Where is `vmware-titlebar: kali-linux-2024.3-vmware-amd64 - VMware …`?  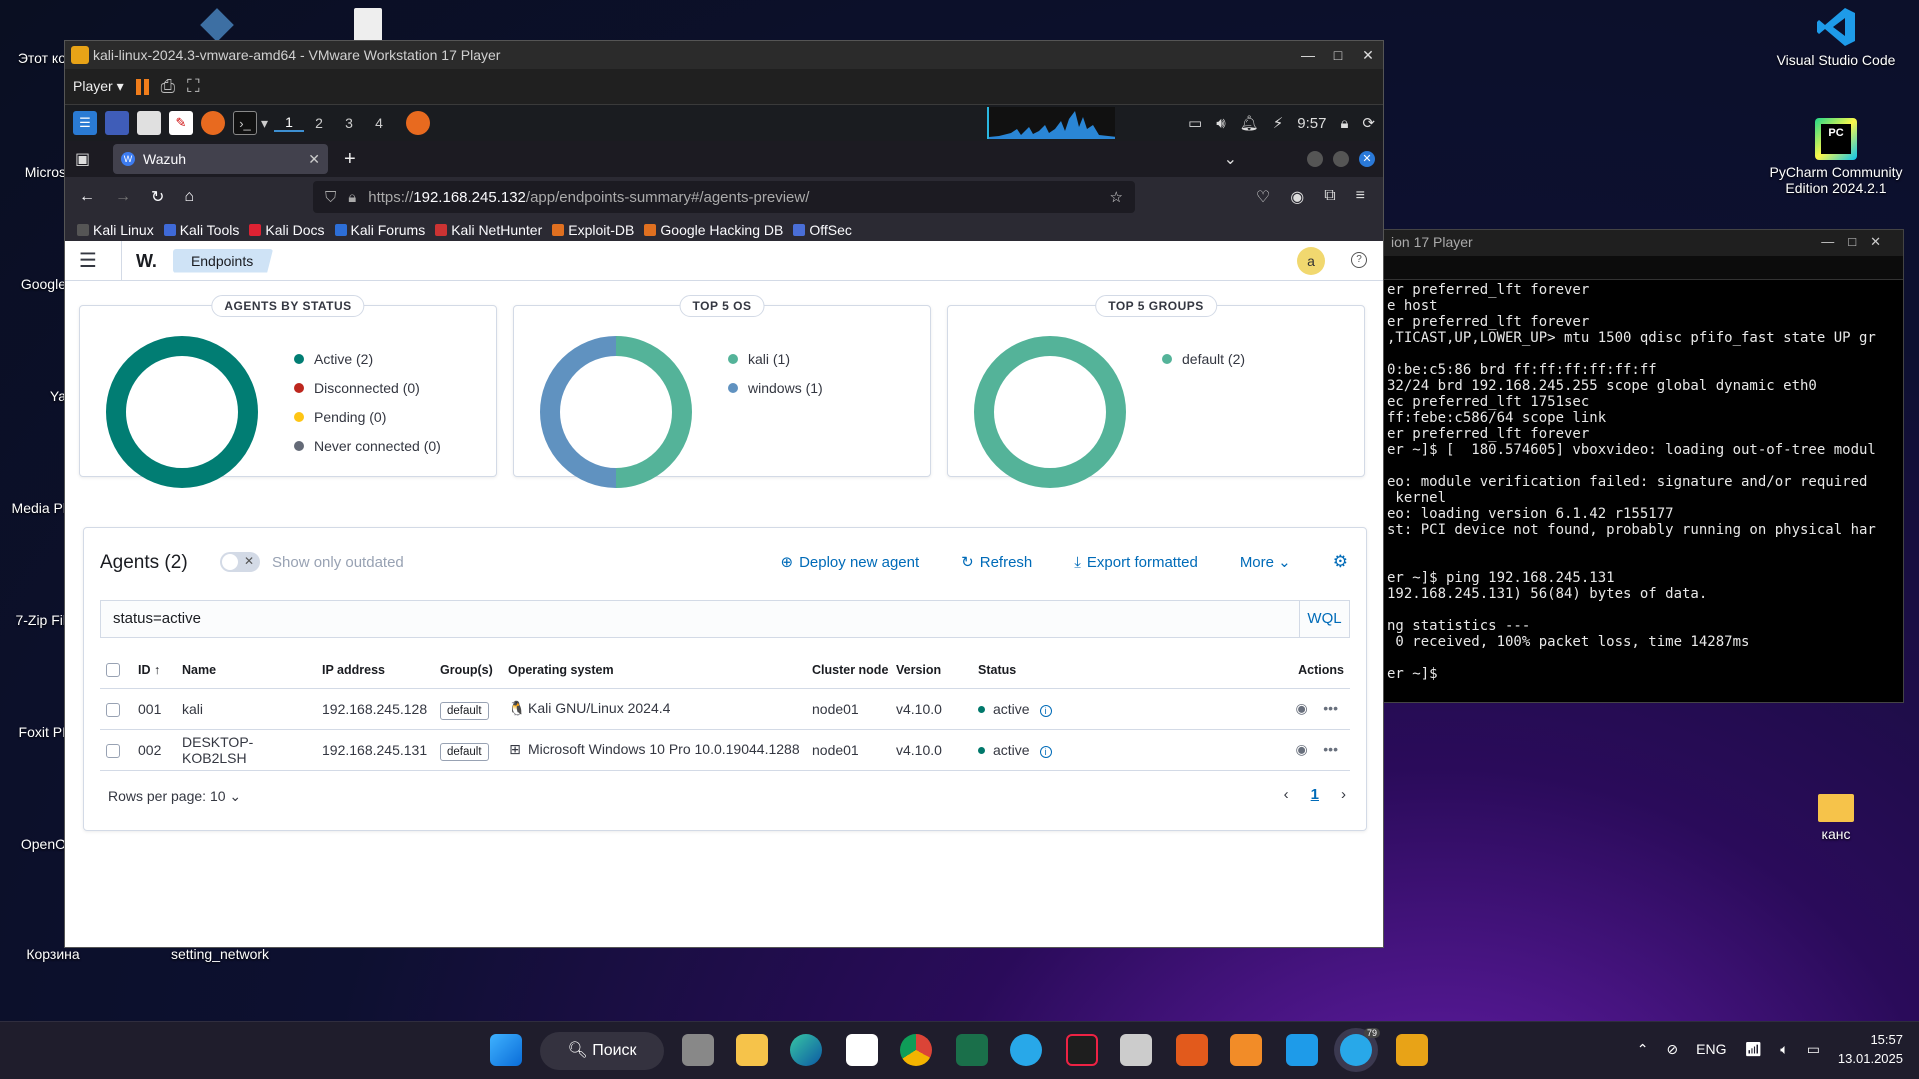
vmware-titlebar: kali-linux-2024.3-vmware-amd64 - VMware … is located at coordinates (724, 55).